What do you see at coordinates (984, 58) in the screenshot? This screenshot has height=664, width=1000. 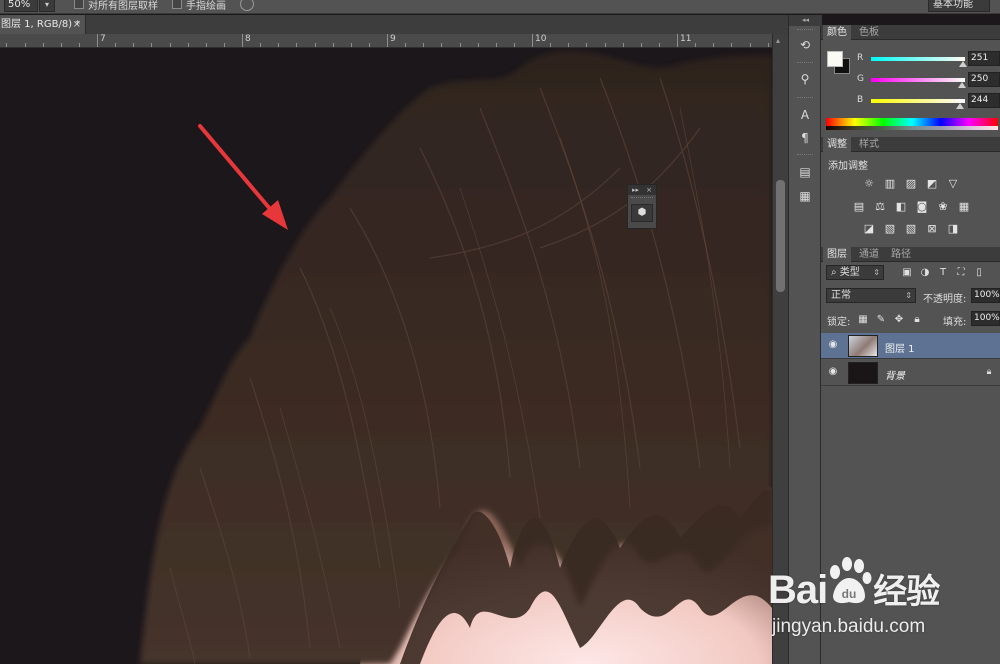 I see `red-value-field: 251` at bounding box center [984, 58].